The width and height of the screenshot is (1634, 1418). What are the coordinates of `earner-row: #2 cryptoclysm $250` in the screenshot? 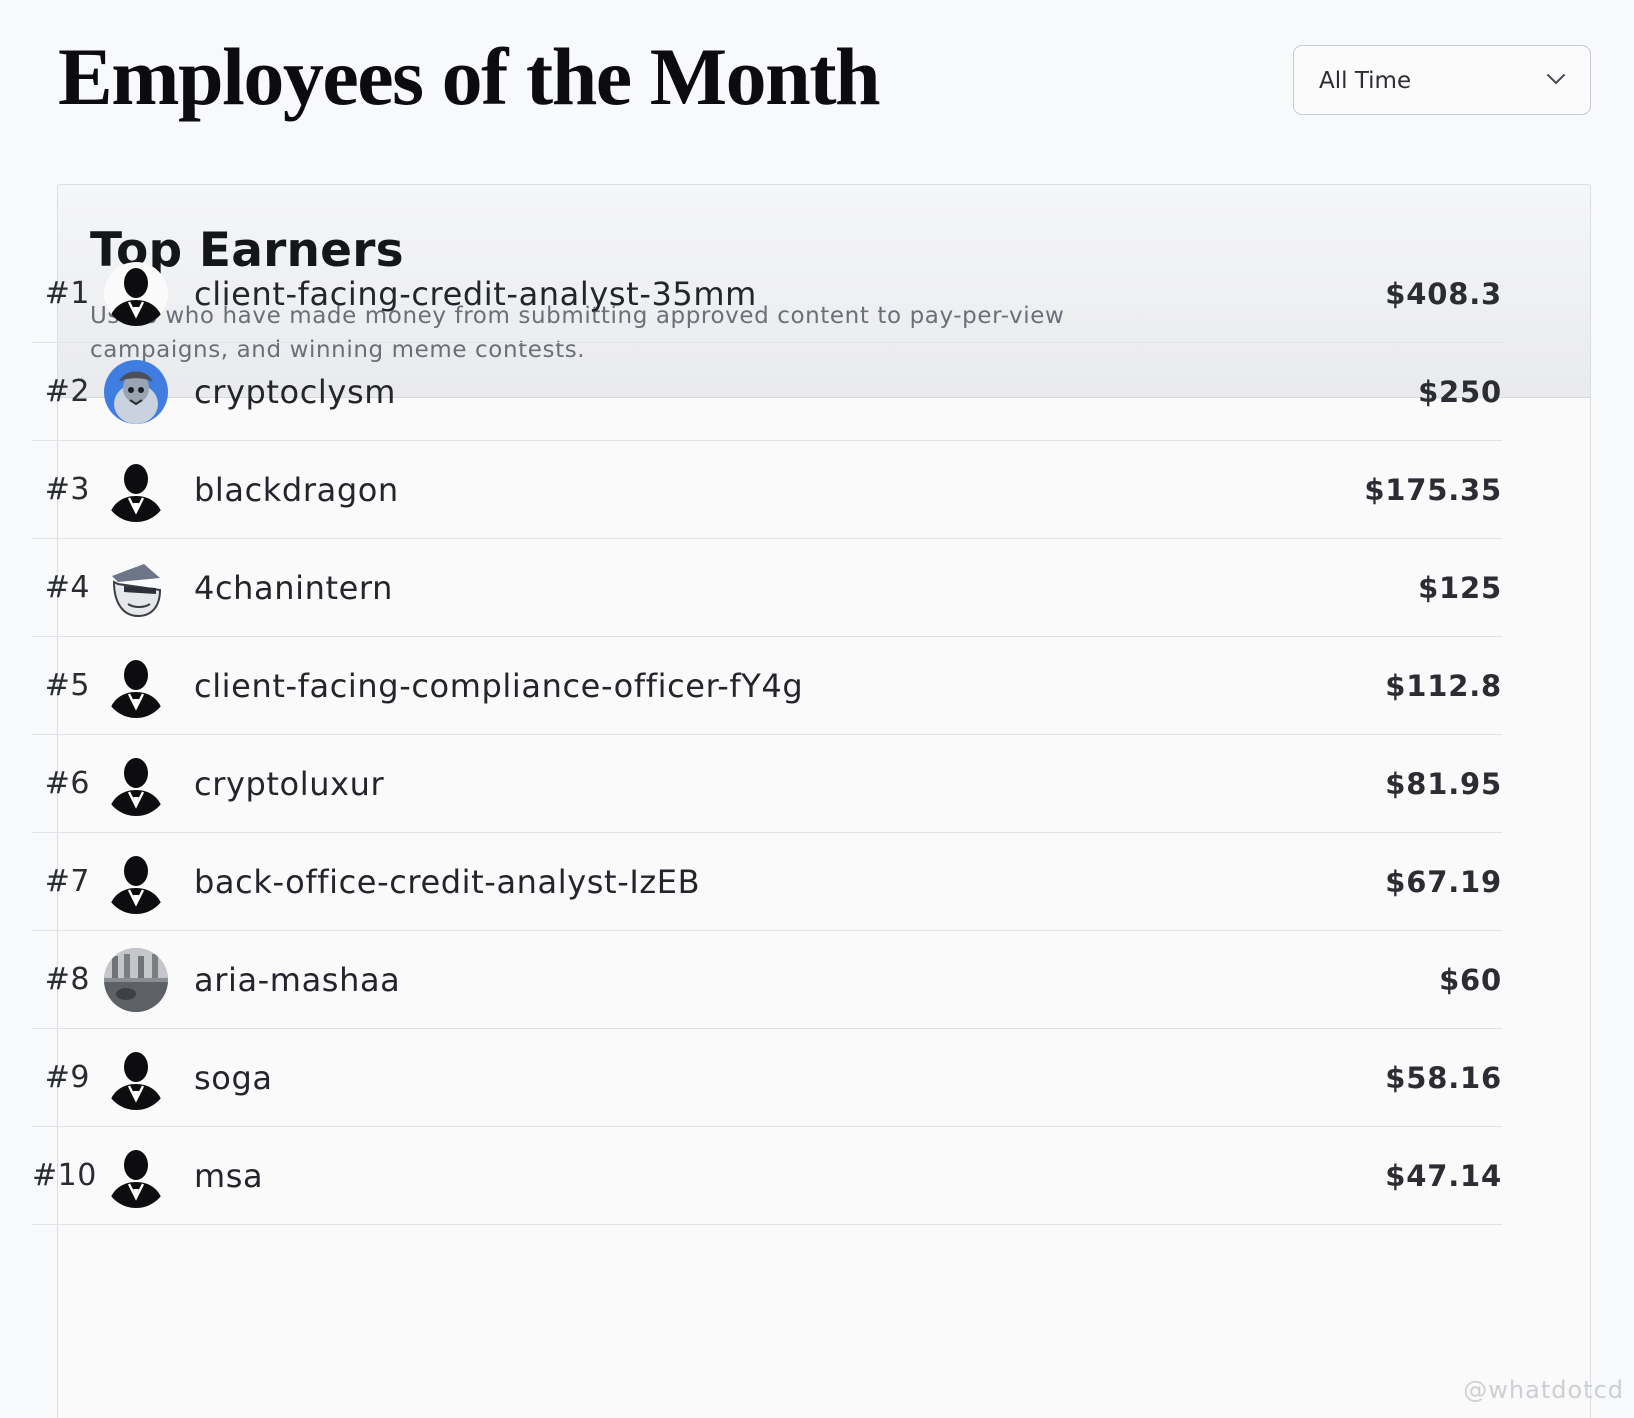 It's located at (767, 392).